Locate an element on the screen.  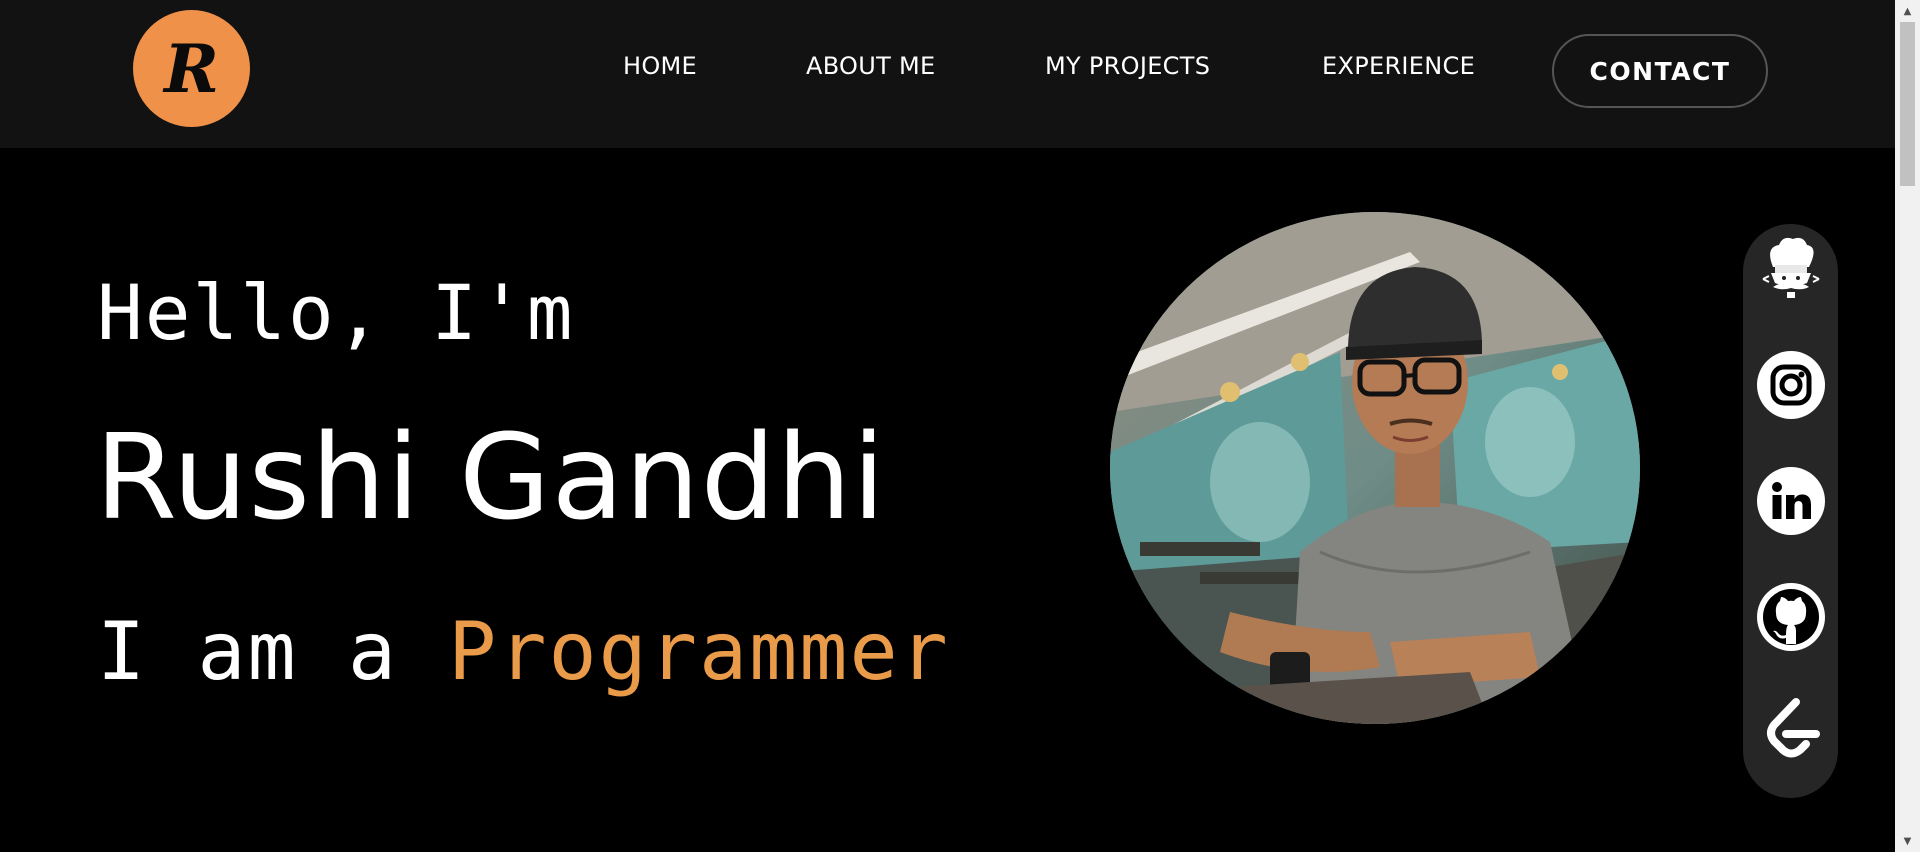
nav-about-me: ABOUT ME is located at coordinates (870, 66).